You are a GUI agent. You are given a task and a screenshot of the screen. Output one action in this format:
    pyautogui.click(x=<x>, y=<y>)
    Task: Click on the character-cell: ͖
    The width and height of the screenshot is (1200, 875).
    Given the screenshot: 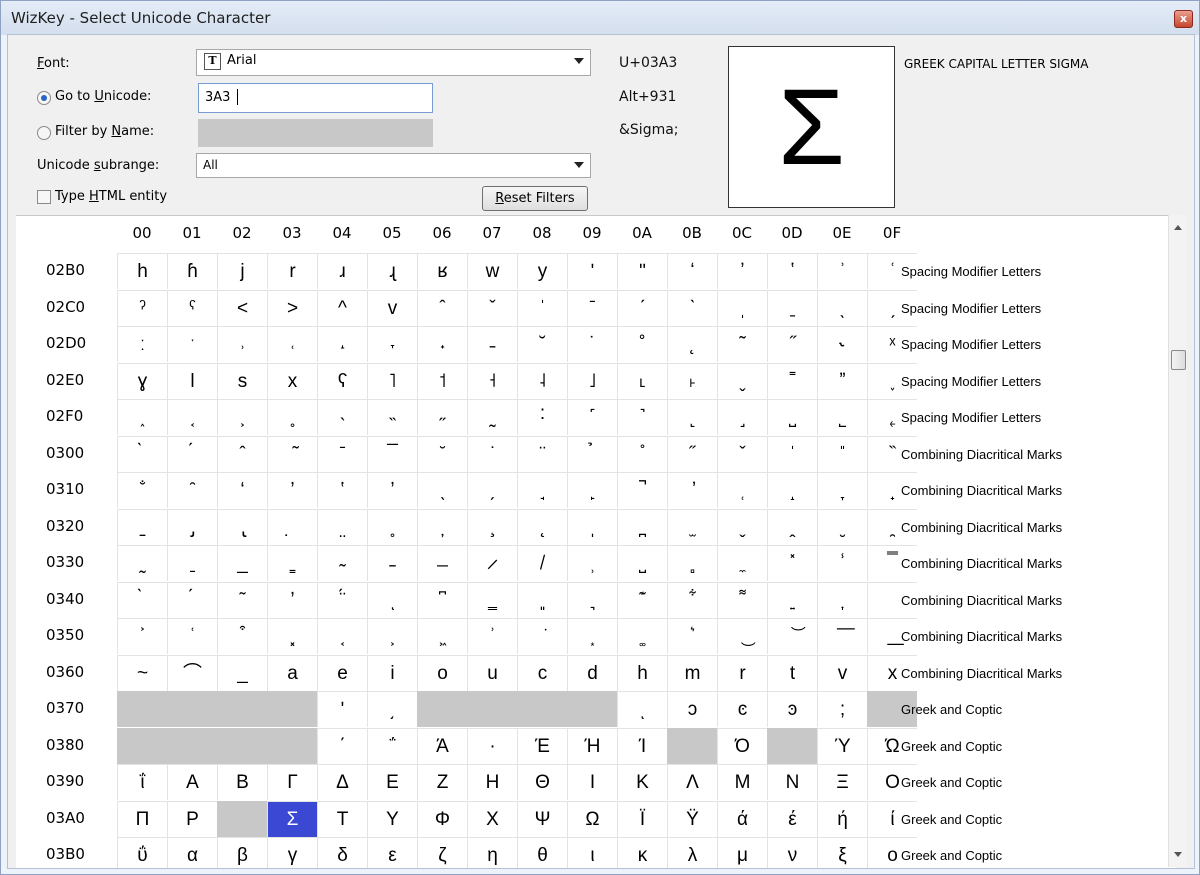 What is the action you would take?
    pyautogui.click(x=442, y=636)
    